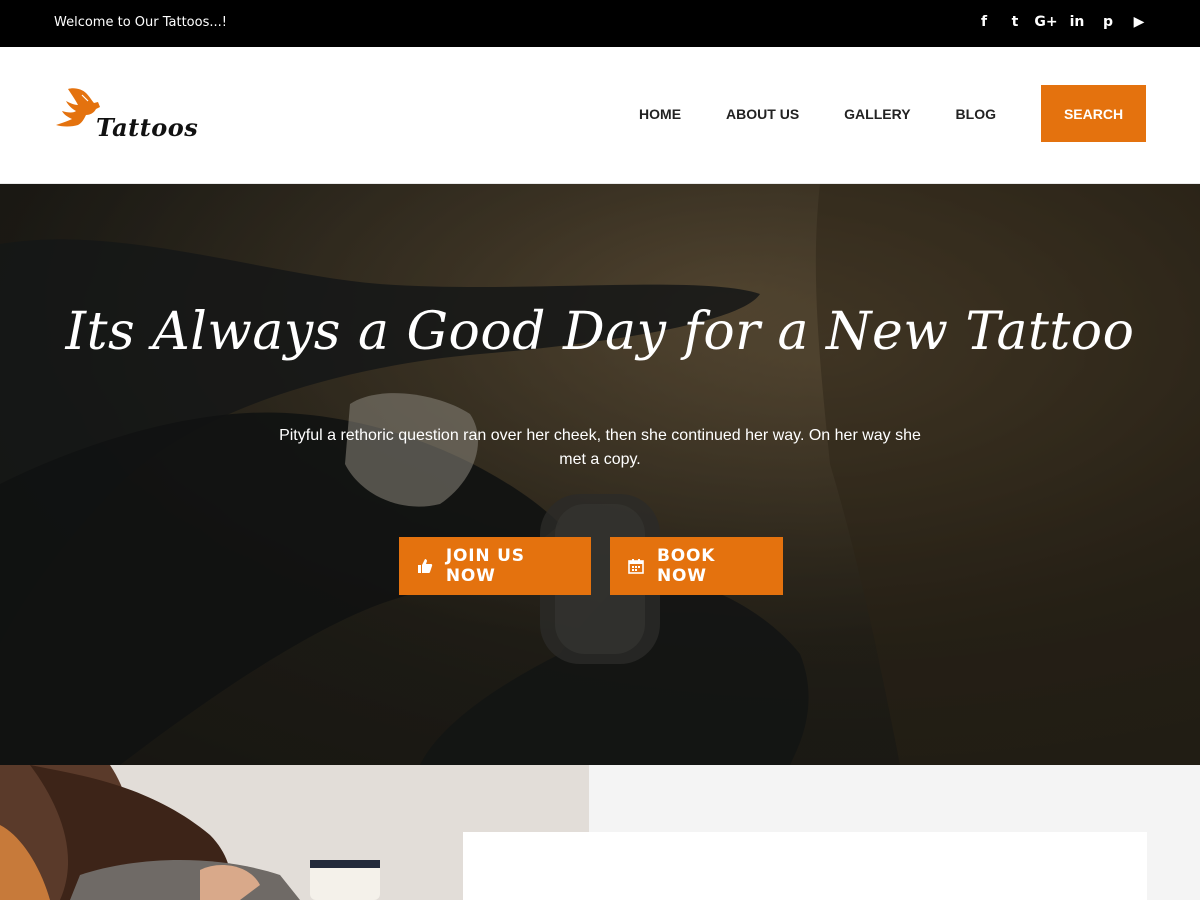 The image size is (1200, 900). I want to click on logo-text: Tattoos, so click(147, 127).